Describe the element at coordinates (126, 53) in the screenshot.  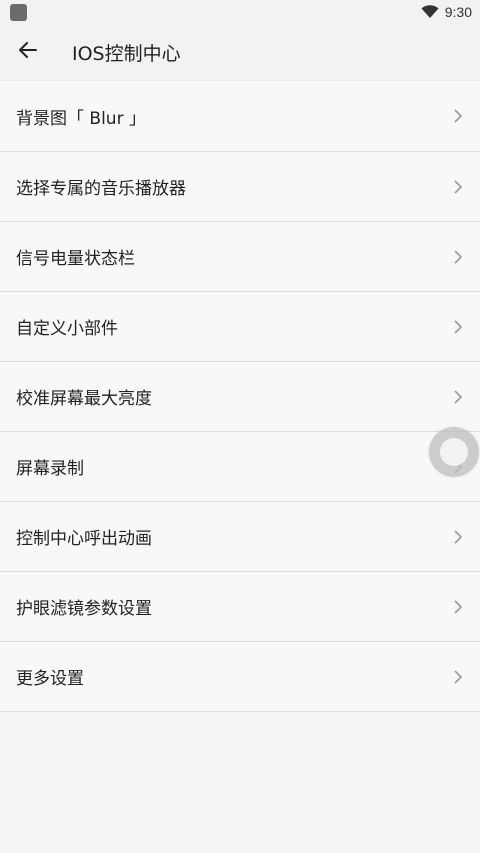
I see `page-title: IOS控制中心` at that location.